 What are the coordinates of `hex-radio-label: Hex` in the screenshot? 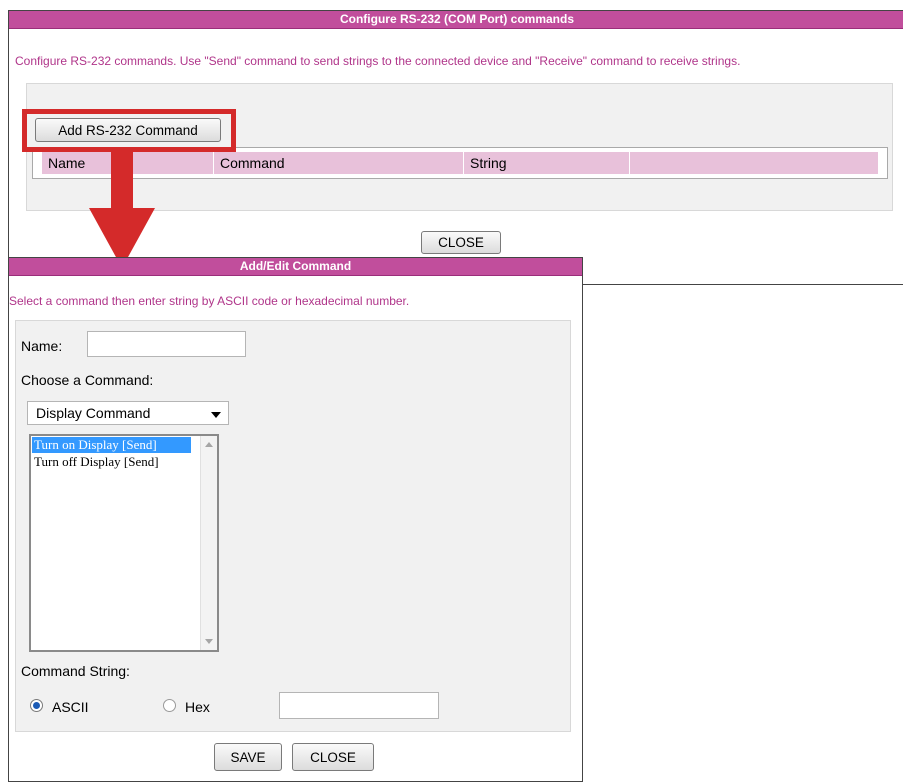 It's located at (197, 707).